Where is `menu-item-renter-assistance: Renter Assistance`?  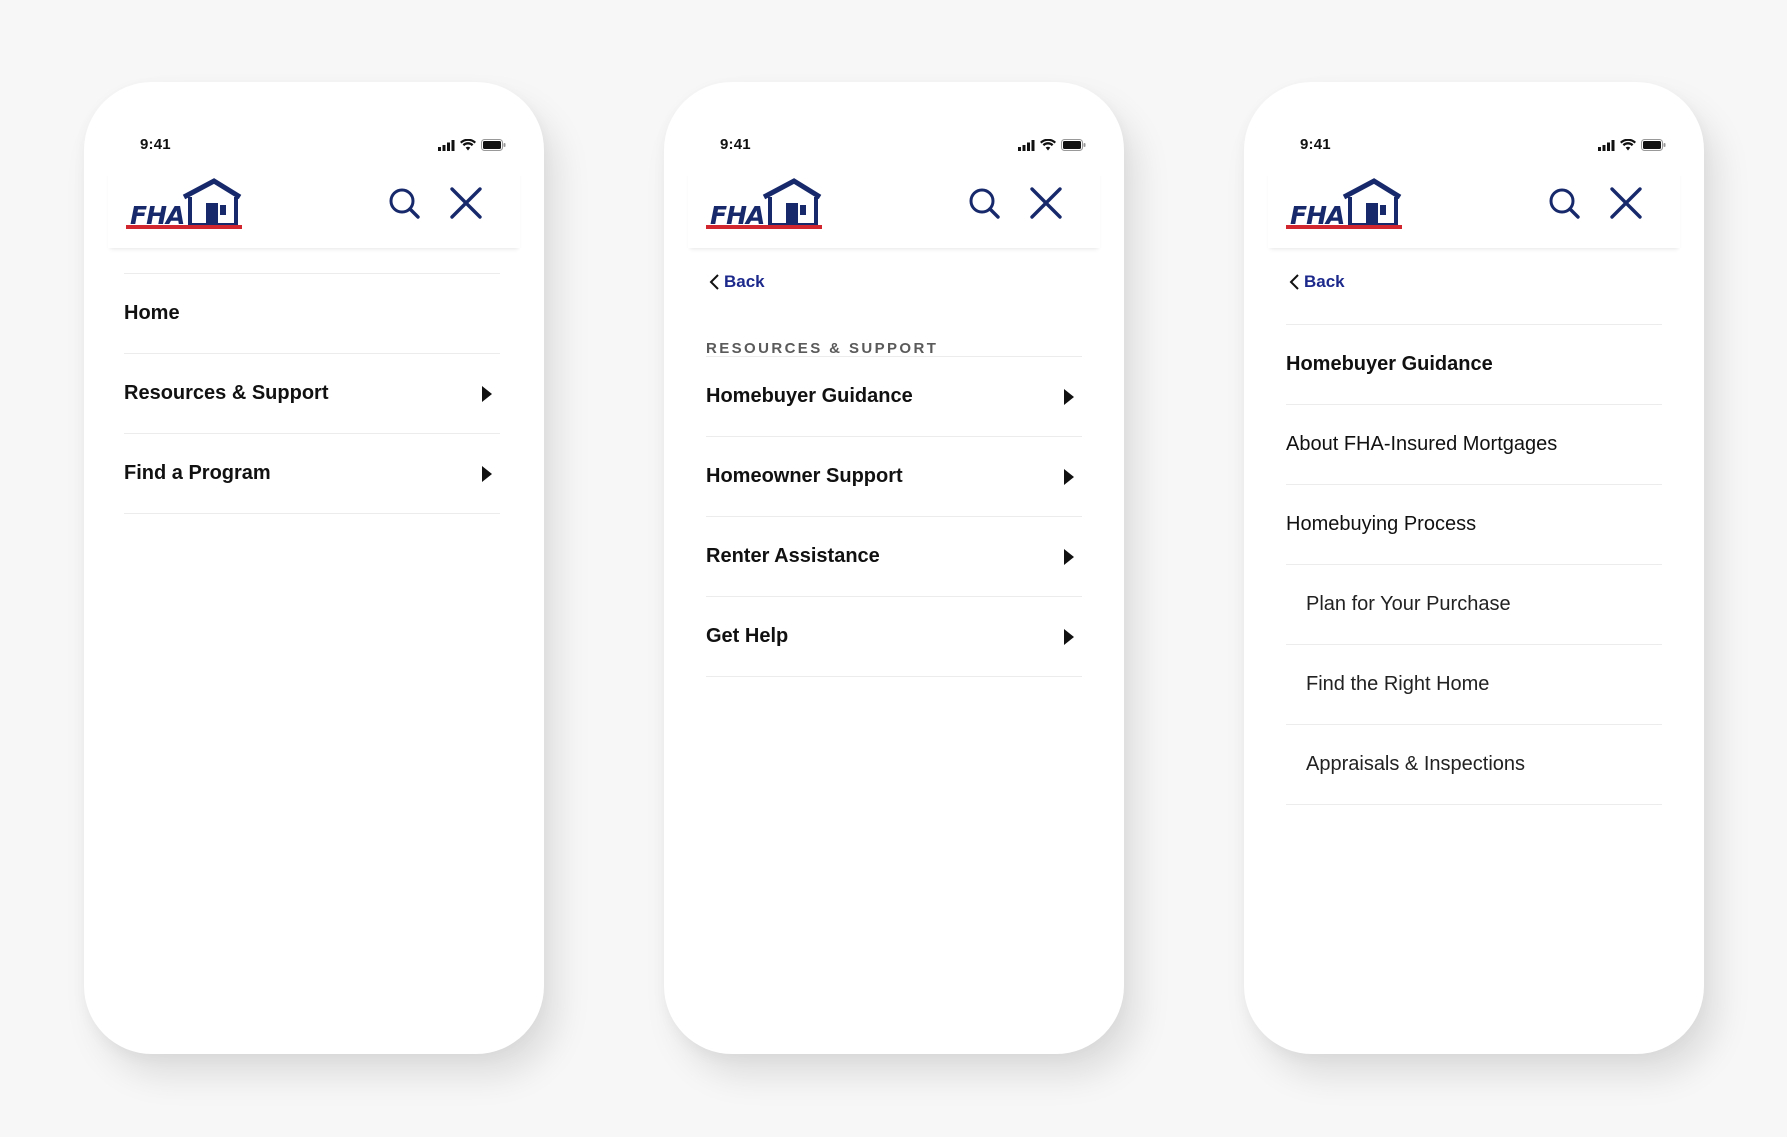 menu-item-renter-assistance: Renter Assistance is located at coordinates (894, 556).